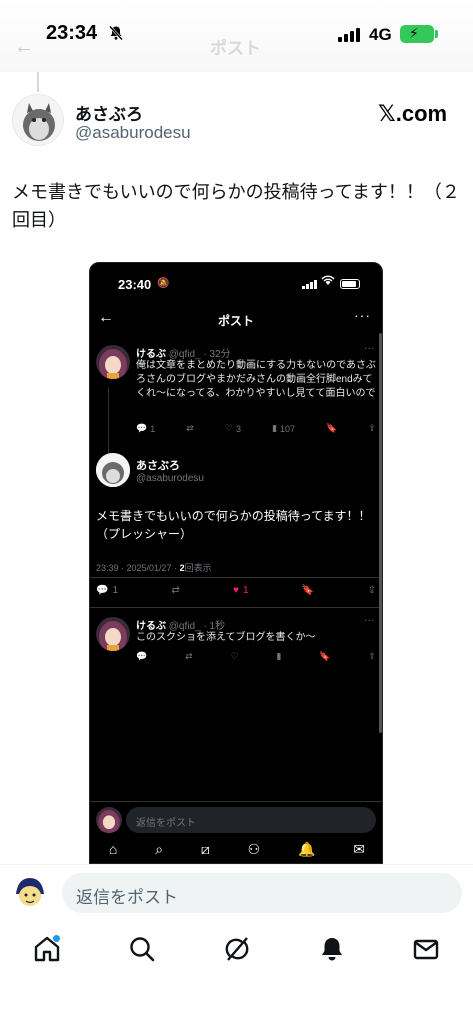 The image size is (473, 1024). I want to click on embedded-main-bookmark-icon: 🔖, so click(308, 590).